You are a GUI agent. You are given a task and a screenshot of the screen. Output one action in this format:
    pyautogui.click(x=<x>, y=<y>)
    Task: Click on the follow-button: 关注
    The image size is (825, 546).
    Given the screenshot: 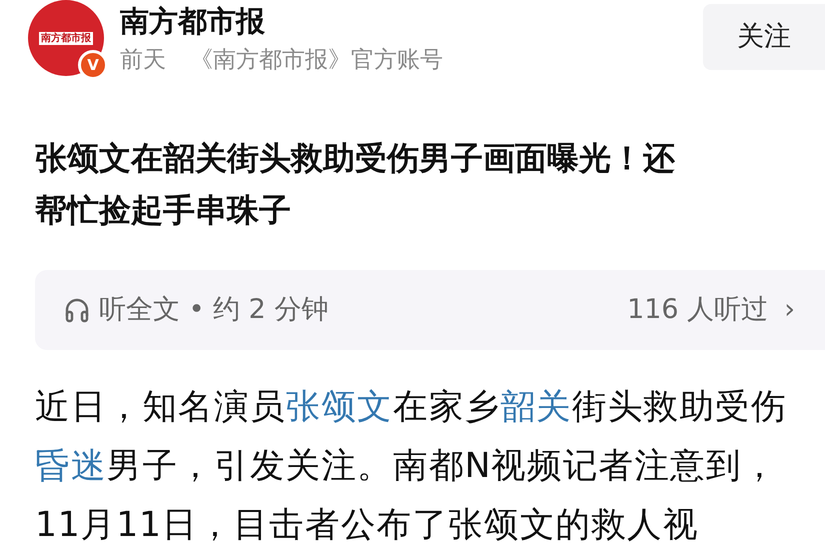 What is the action you would take?
    pyautogui.click(x=764, y=37)
    